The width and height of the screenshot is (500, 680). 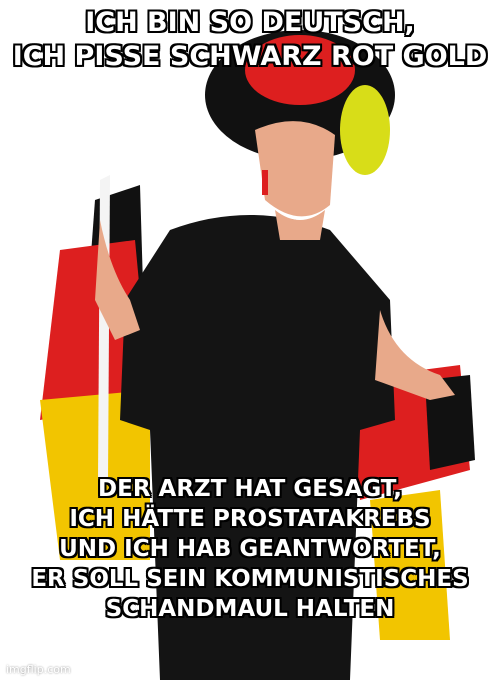 I want to click on top-caption-line: ICH PISSE SCHWARZ ROT GOLD, so click(x=250, y=56).